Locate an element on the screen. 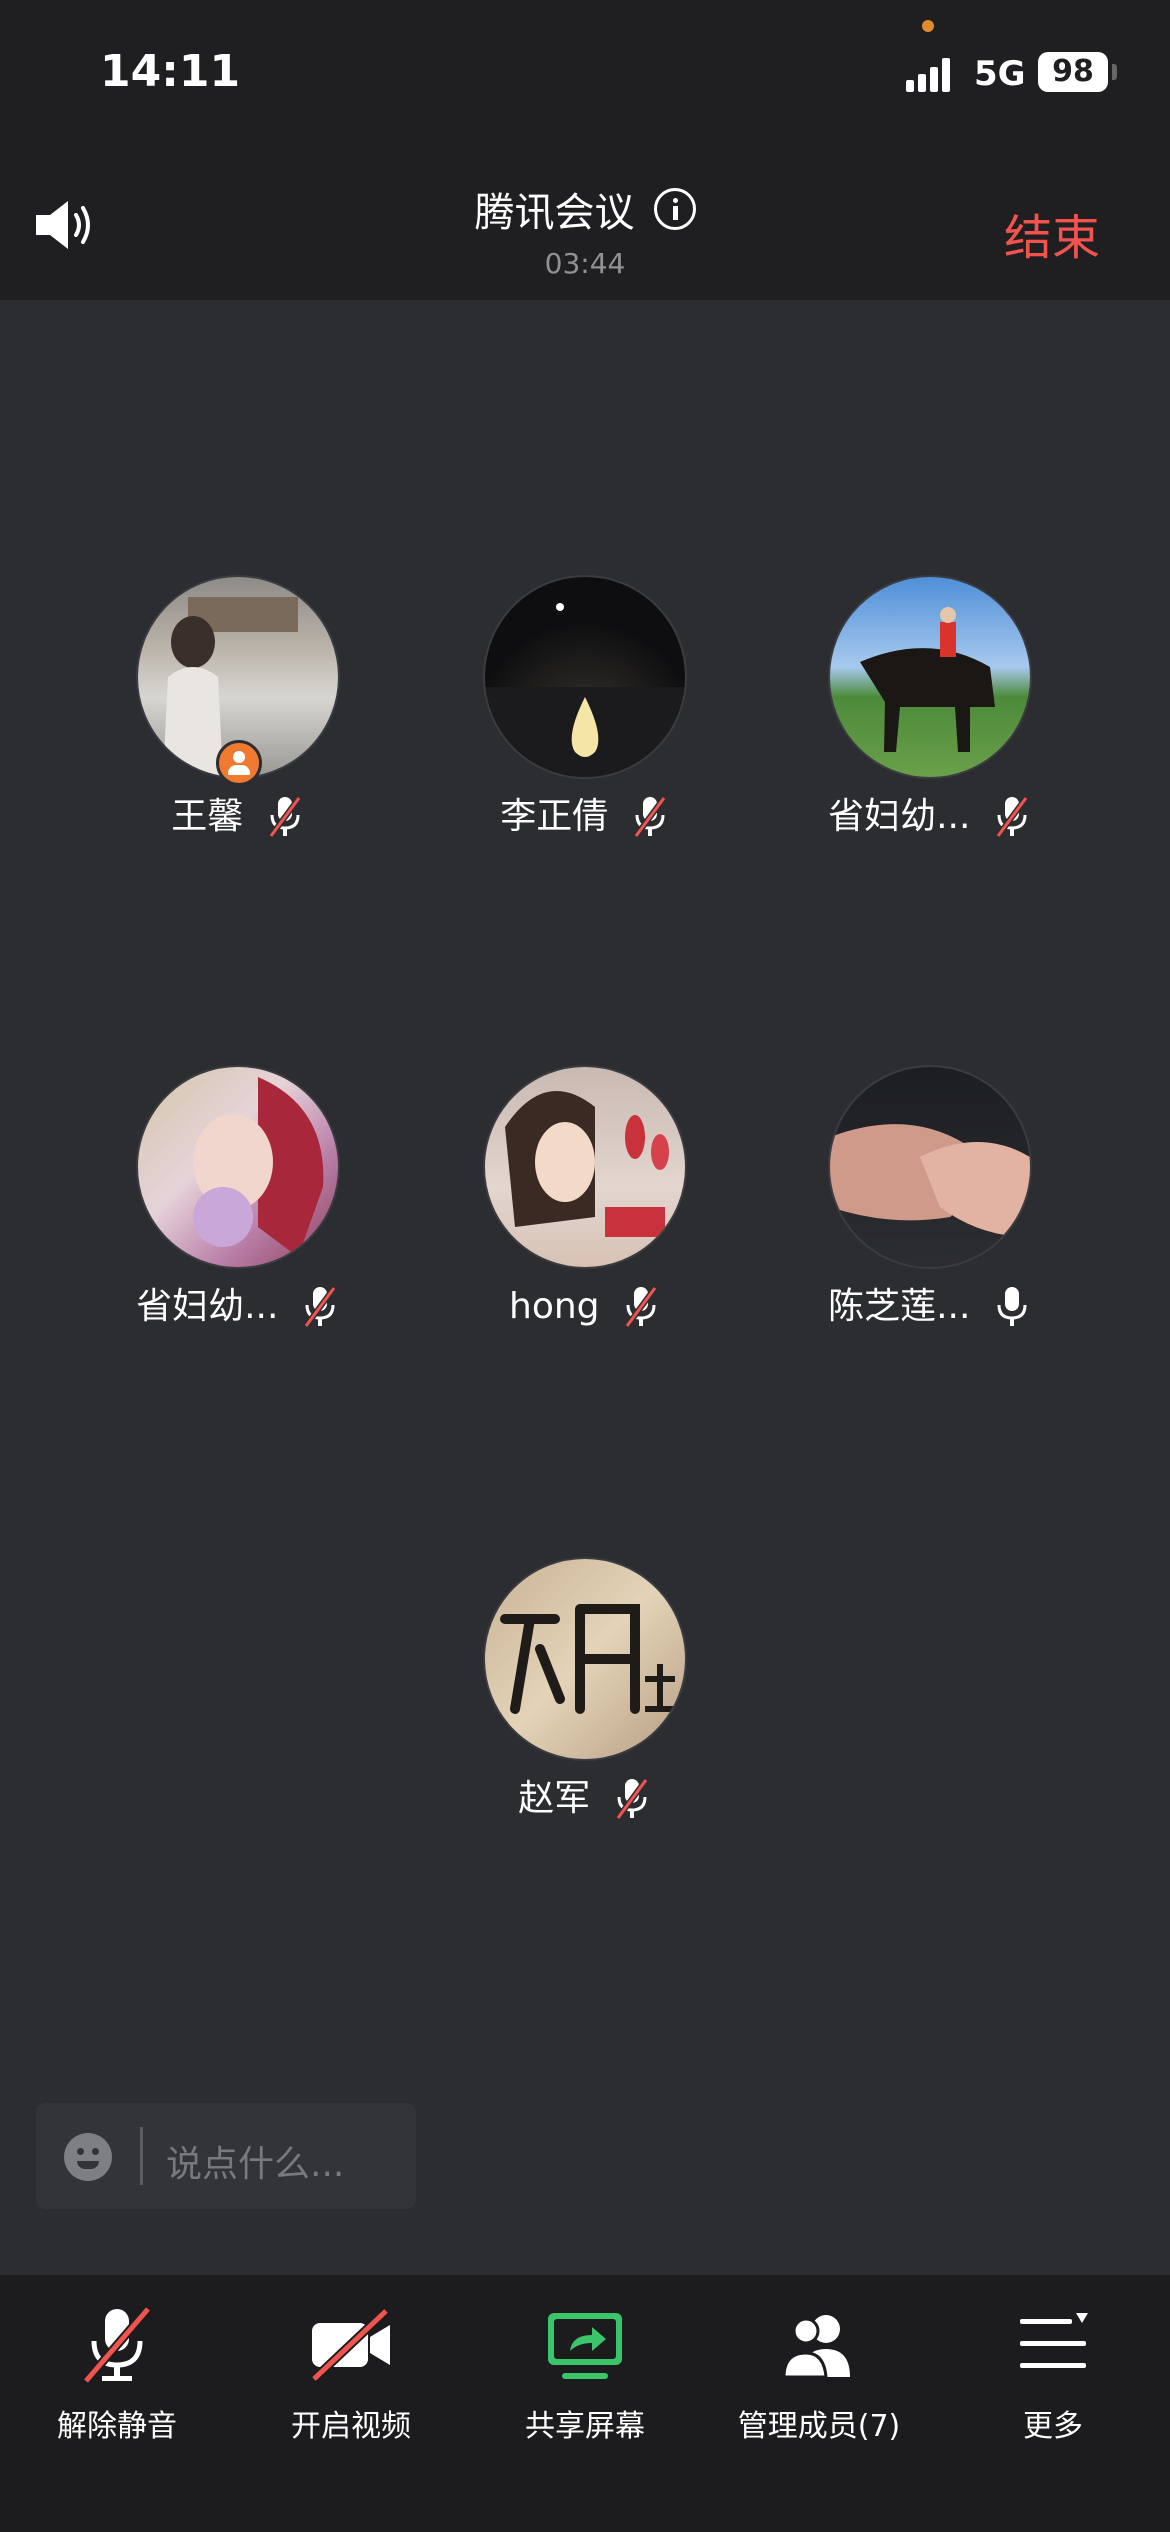  members-label: 管理成员(7) is located at coordinates (819, 2426).